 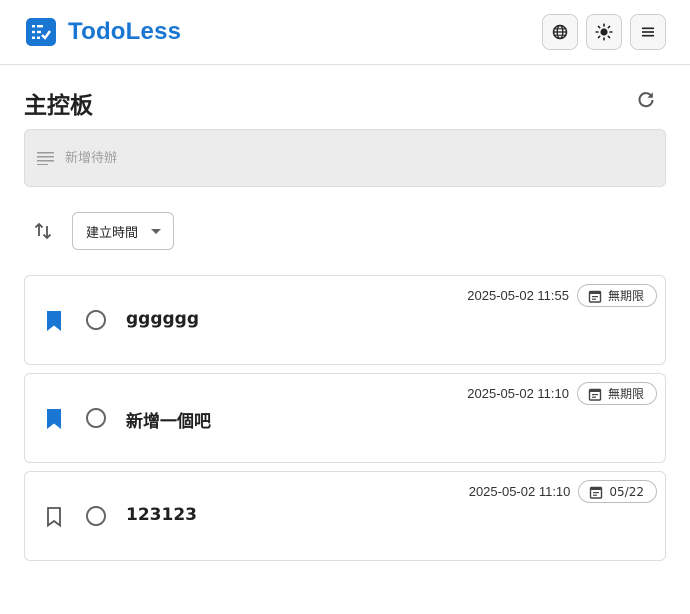 I want to click on theme-toggle-button, so click(x=604, y=32).